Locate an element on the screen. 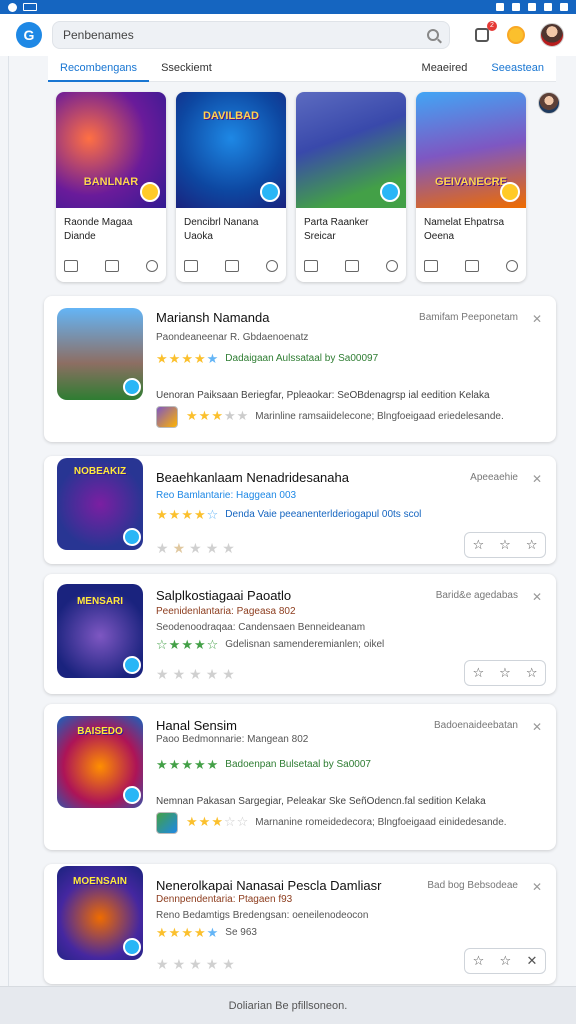 The image size is (576, 1024). footer-text: Doliarian Be pfillsoneon. is located at coordinates (288, 1006).